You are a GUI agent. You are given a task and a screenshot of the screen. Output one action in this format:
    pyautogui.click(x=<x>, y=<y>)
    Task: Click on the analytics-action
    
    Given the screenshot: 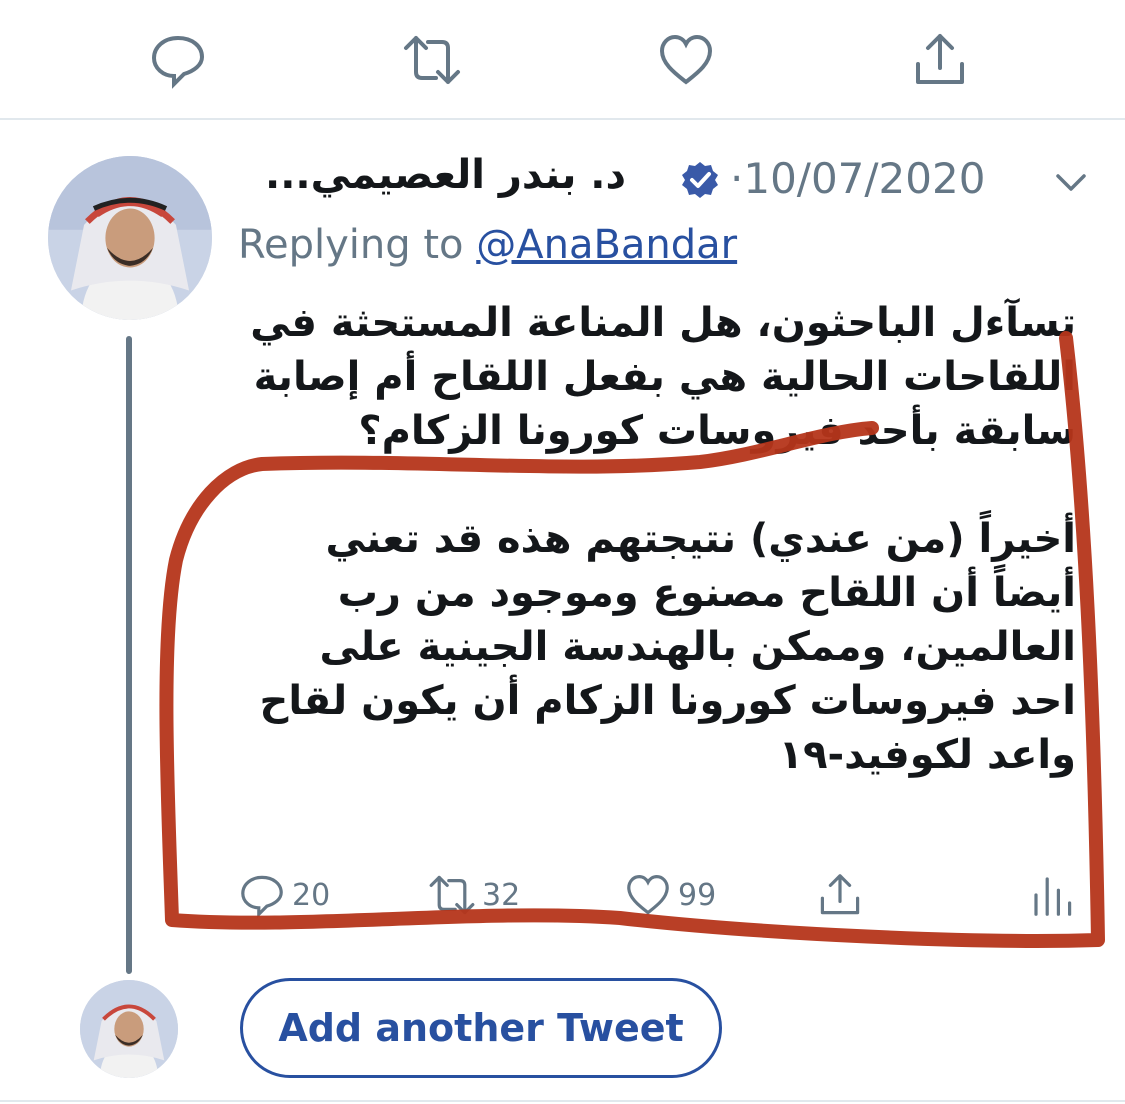 What is the action you would take?
    pyautogui.click(x=1055, y=895)
    